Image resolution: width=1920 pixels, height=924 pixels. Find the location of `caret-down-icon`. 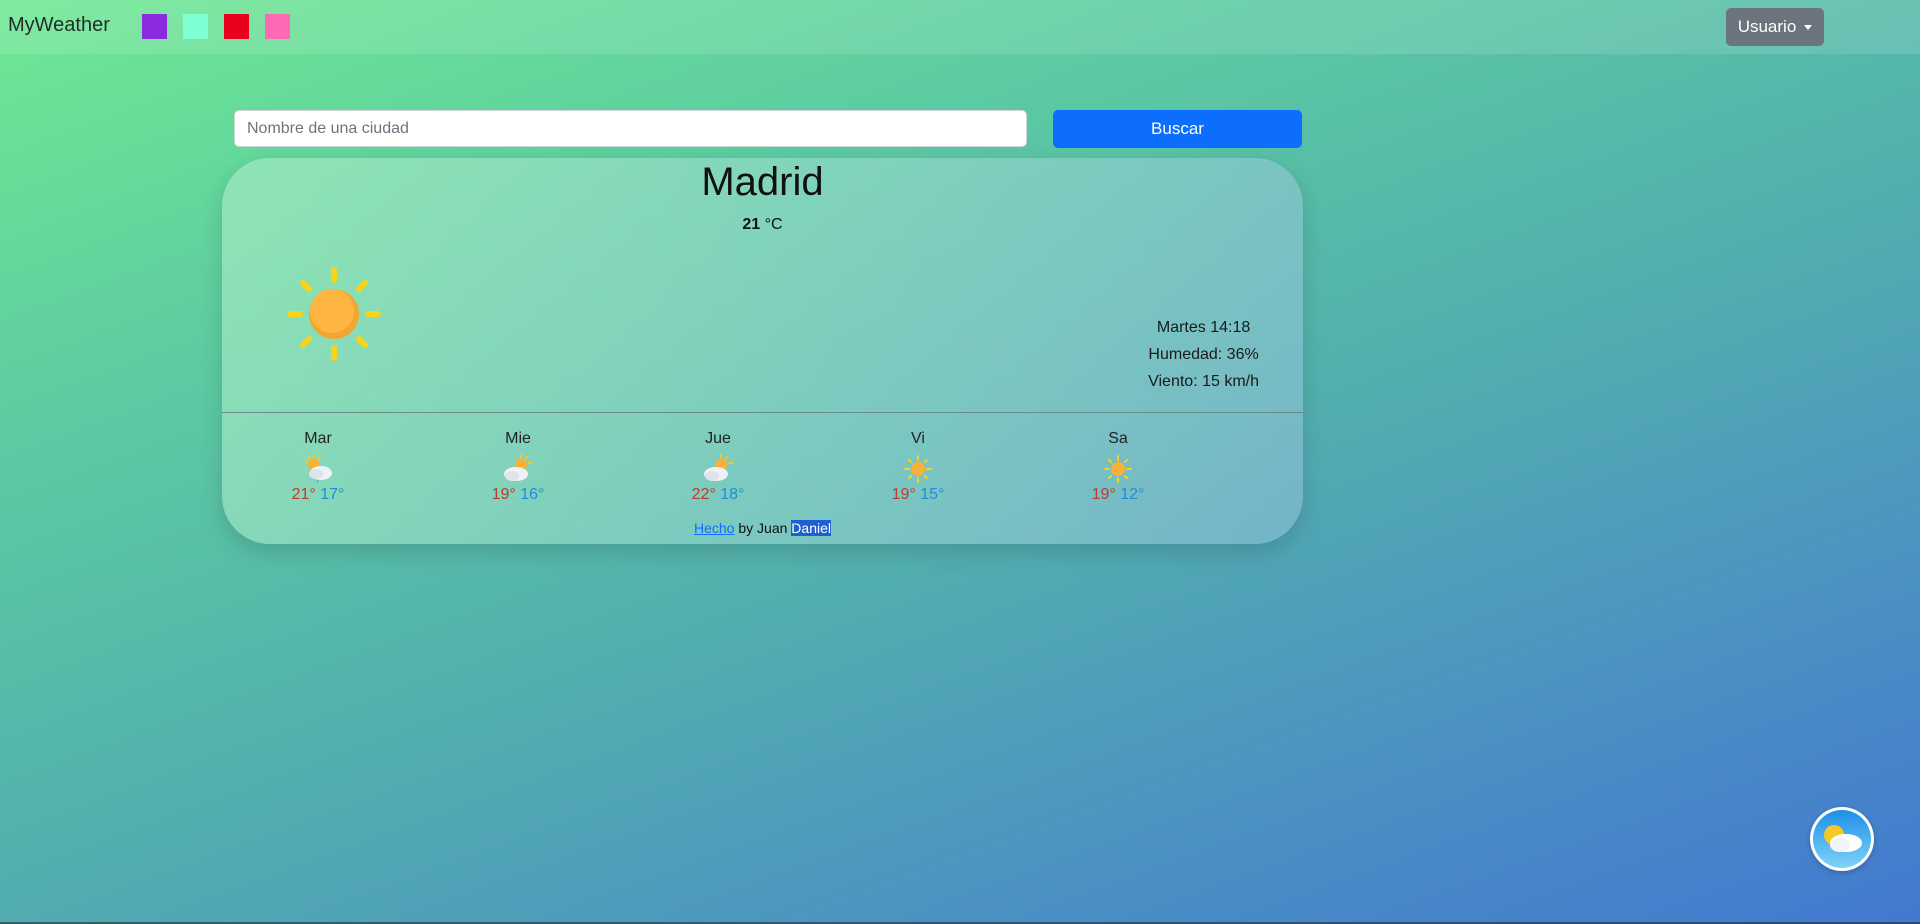

caret-down-icon is located at coordinates (1808, 27).